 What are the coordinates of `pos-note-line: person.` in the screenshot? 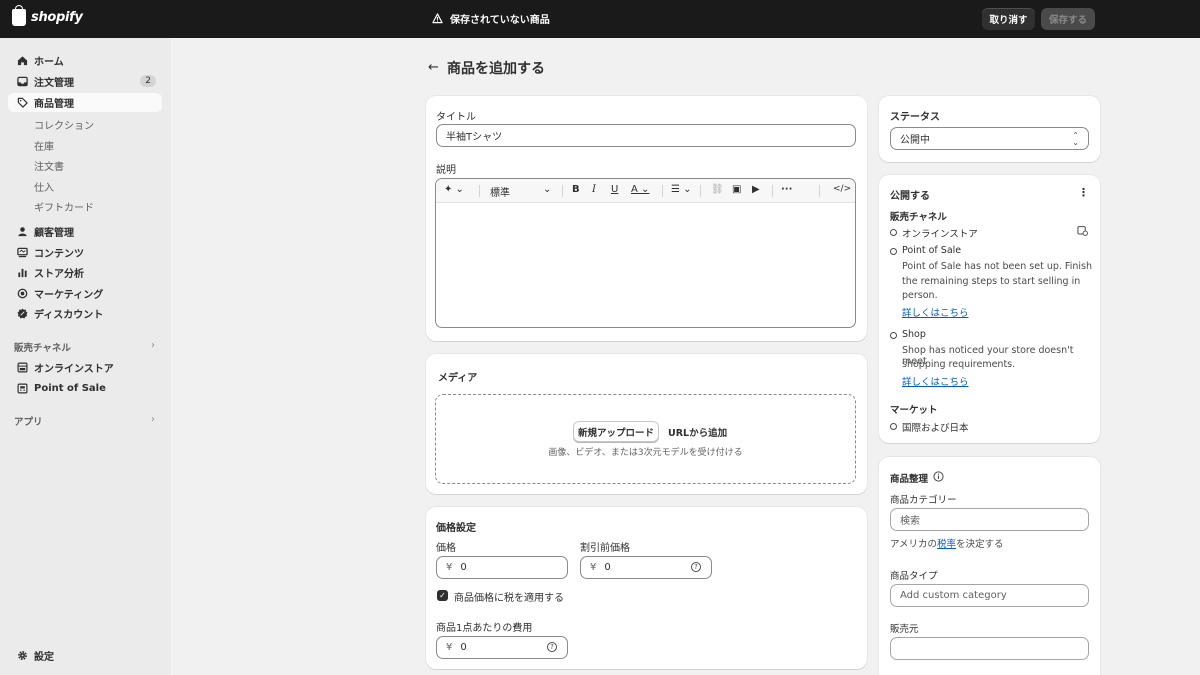 It's located at (920, 295).